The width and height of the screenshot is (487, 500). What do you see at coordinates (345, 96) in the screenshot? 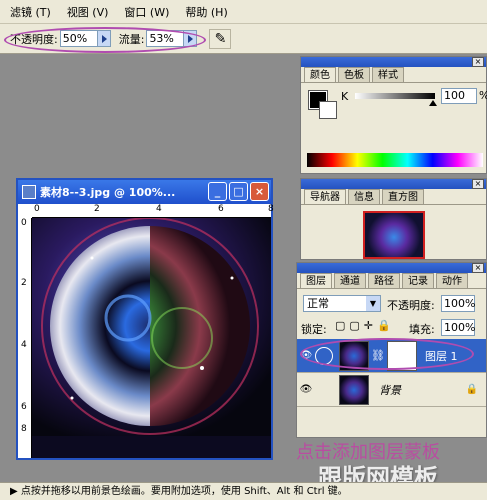
I see `channel-label: K` at bounding box center [345, 96].